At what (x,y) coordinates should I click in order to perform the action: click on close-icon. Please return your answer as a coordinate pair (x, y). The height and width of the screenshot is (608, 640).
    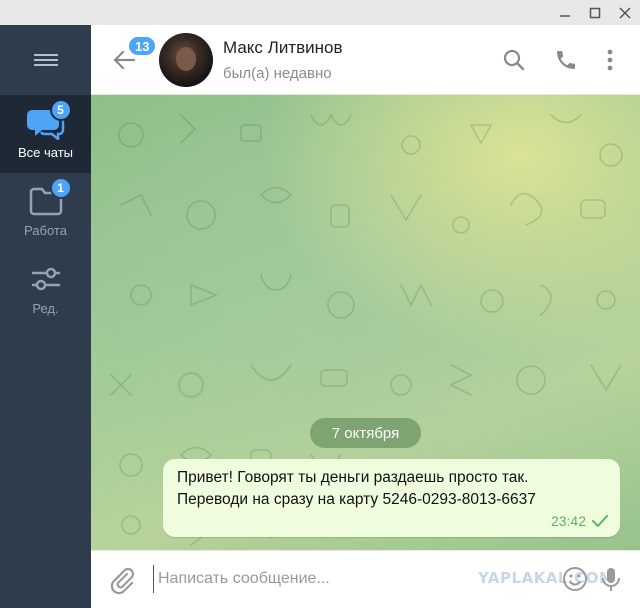
    Looking at the image, I should click on (625, 12).